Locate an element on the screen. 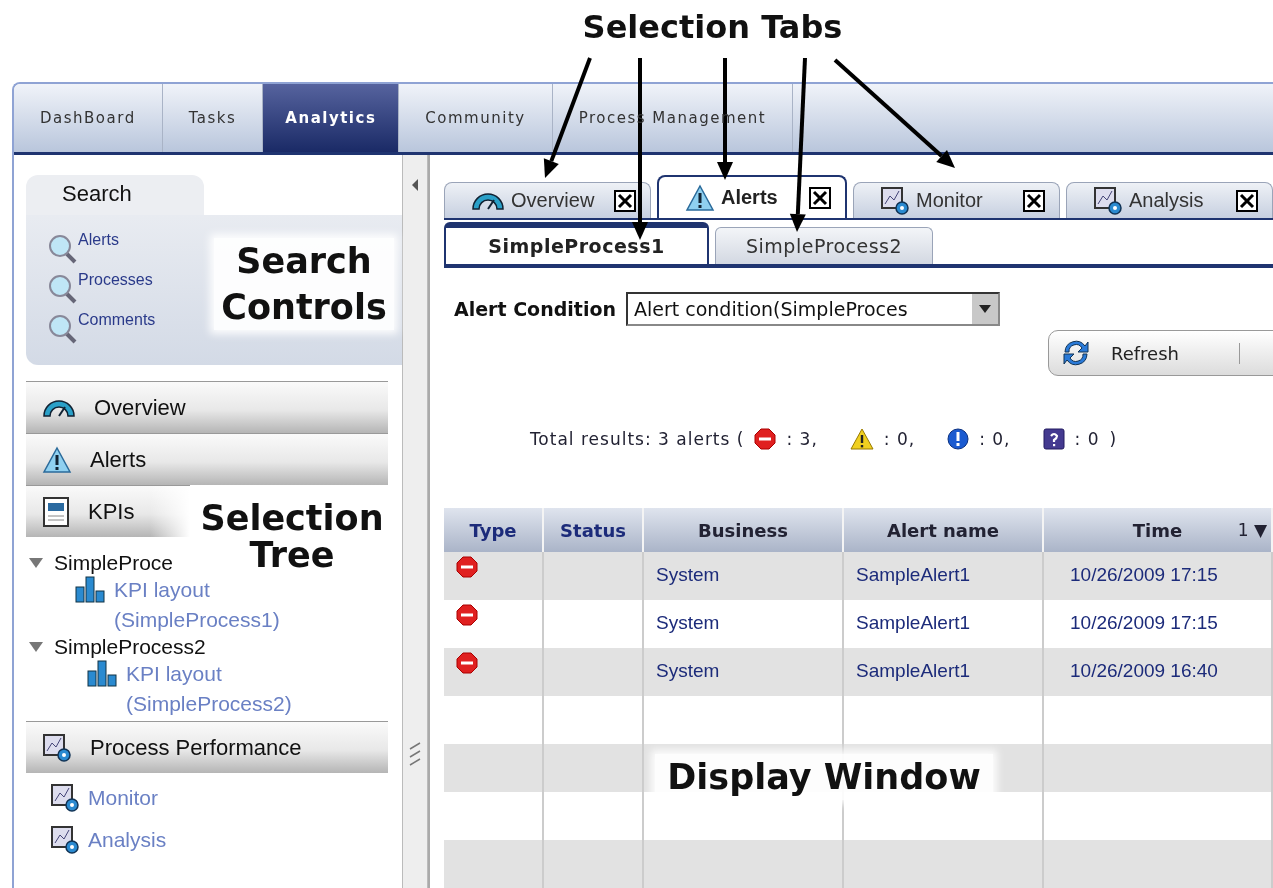 This screenshot has height=888, width=1273. section-header: Process Performance is located at coordinates (207, 747).